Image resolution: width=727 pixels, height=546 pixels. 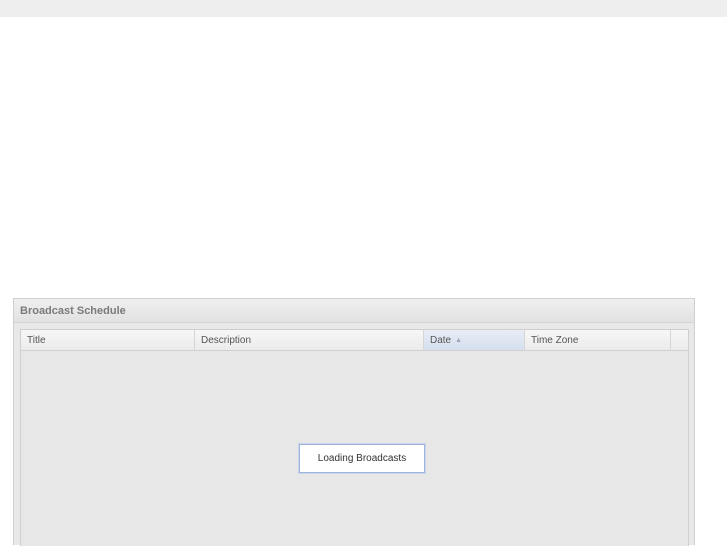 I want to click on column-header-title-label: Title, so click(x=36, y=340).